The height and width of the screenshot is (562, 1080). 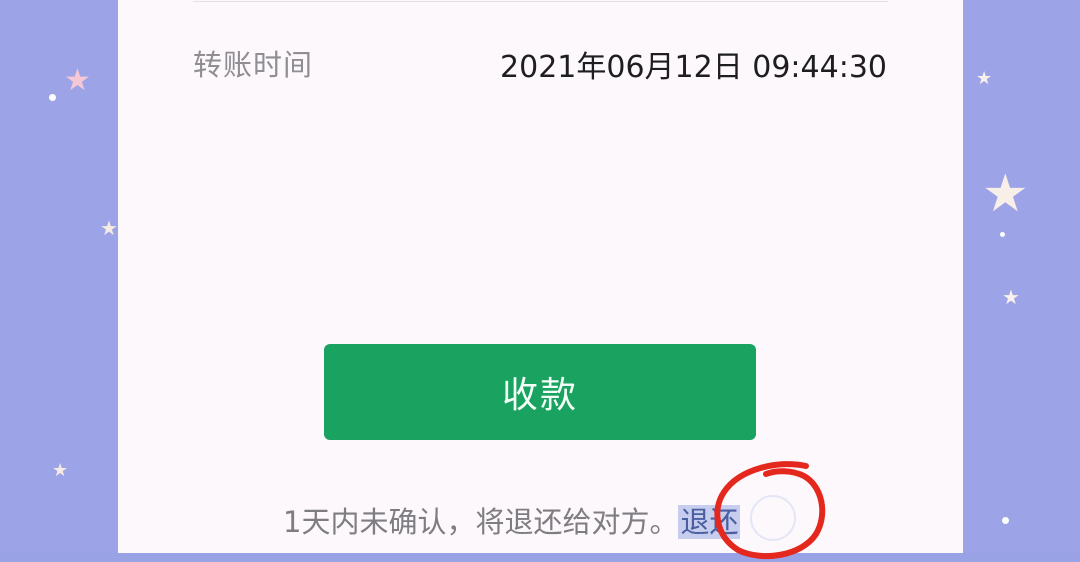 I want to click on auto-return-notice: 1天内未确认，将退还给对方。退还, so click(x=512, y=520).